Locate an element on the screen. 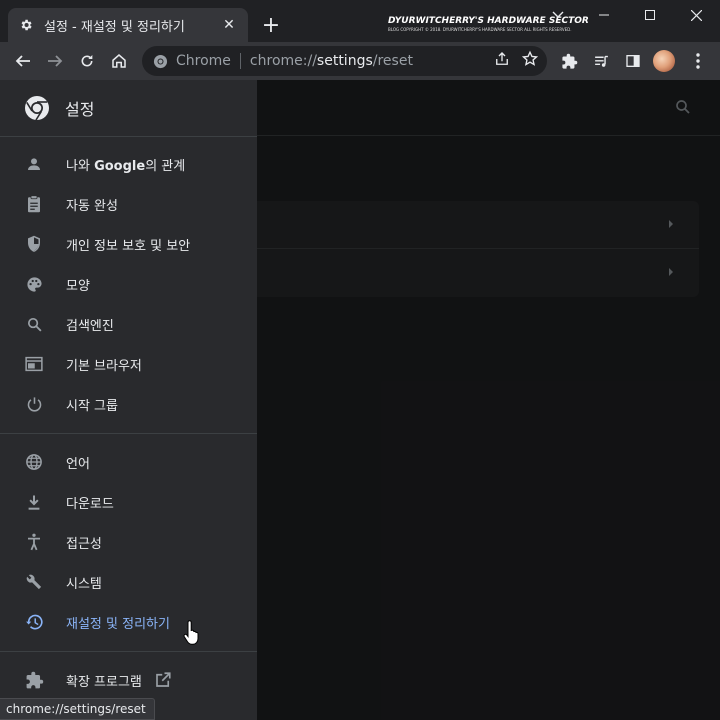 This screenshot has height=720, width=720. omnibox-separator is located at coordinates (240, 61).